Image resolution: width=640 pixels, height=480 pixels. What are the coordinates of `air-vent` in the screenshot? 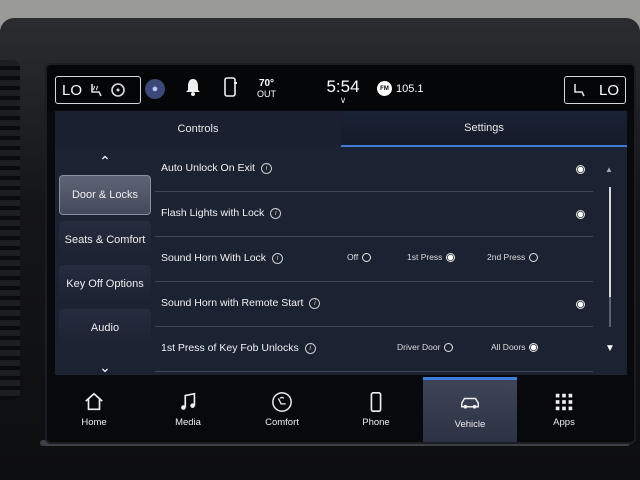 It's located at (10, 230).